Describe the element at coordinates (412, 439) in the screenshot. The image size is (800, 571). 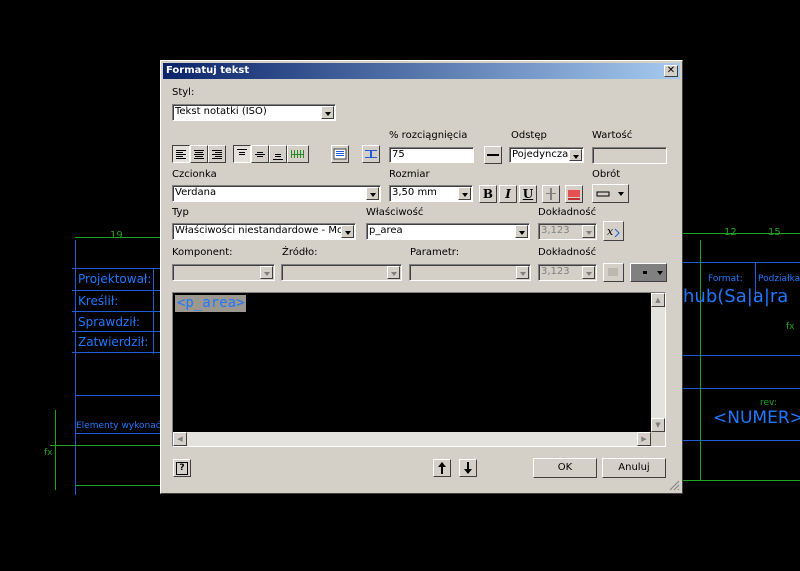
I see `horizontal-scrollbar: ◀ ▶` at that location.